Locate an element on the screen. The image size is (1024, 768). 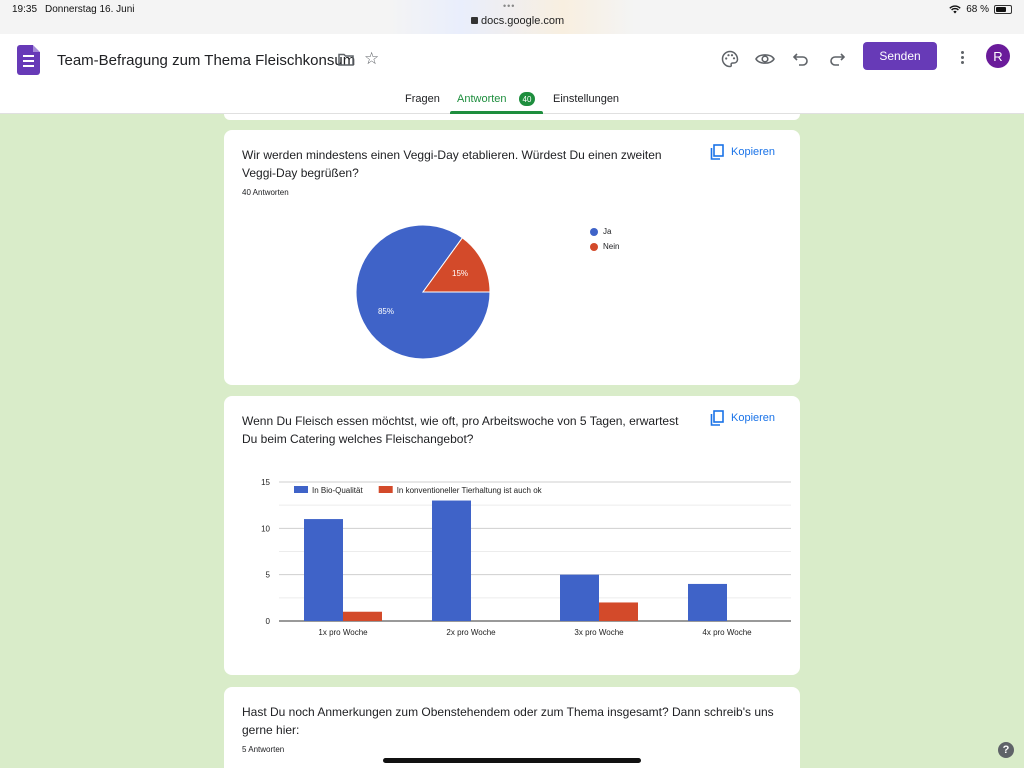
palette-icon is located at coordinates (730, 59).